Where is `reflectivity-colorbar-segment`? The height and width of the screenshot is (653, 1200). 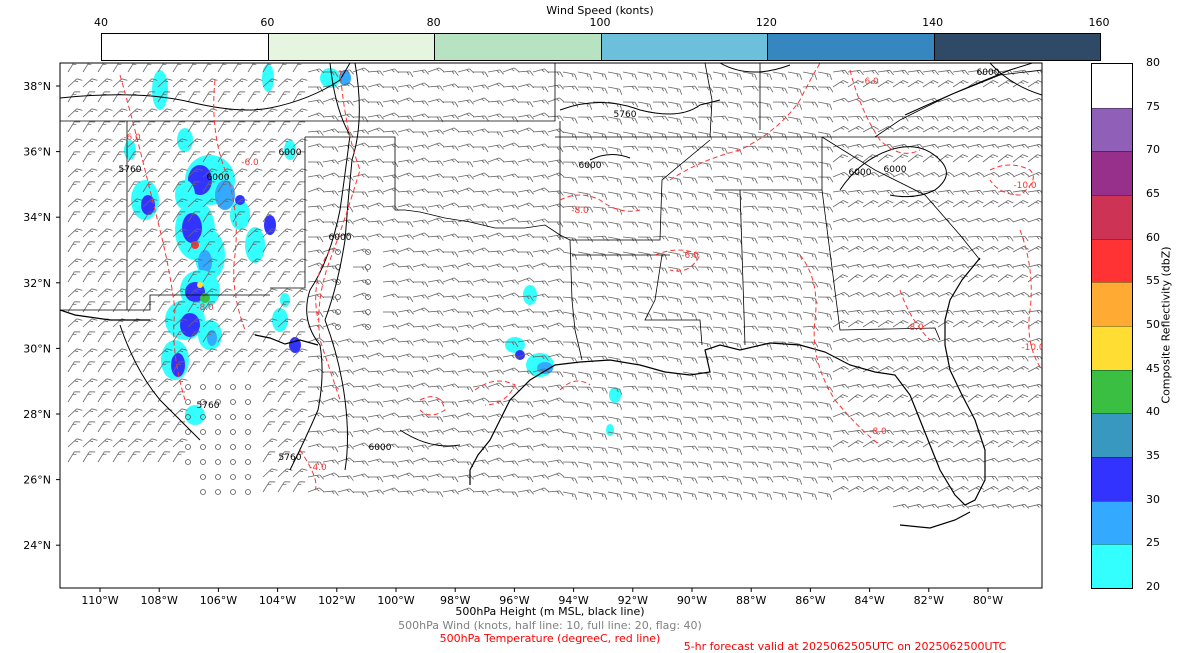 reflectivity-colorbar-segment is located at coordinates (1112, 86).